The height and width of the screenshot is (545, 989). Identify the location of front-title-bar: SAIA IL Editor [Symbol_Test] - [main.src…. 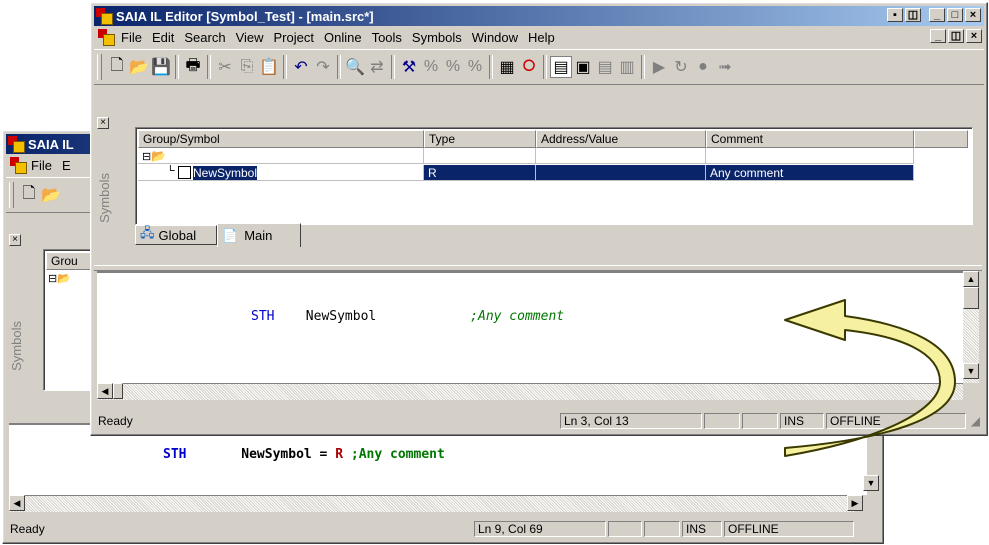
(539, 16).